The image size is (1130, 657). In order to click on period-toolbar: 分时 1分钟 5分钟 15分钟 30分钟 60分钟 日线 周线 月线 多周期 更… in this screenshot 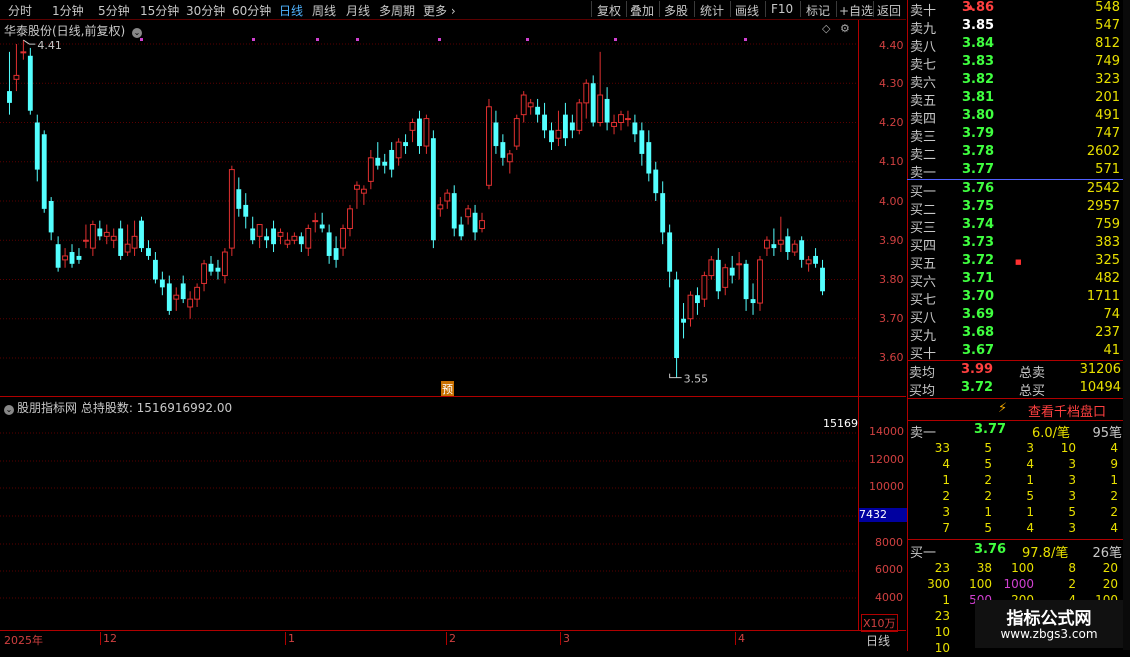, I will do `click(453, 10)`.